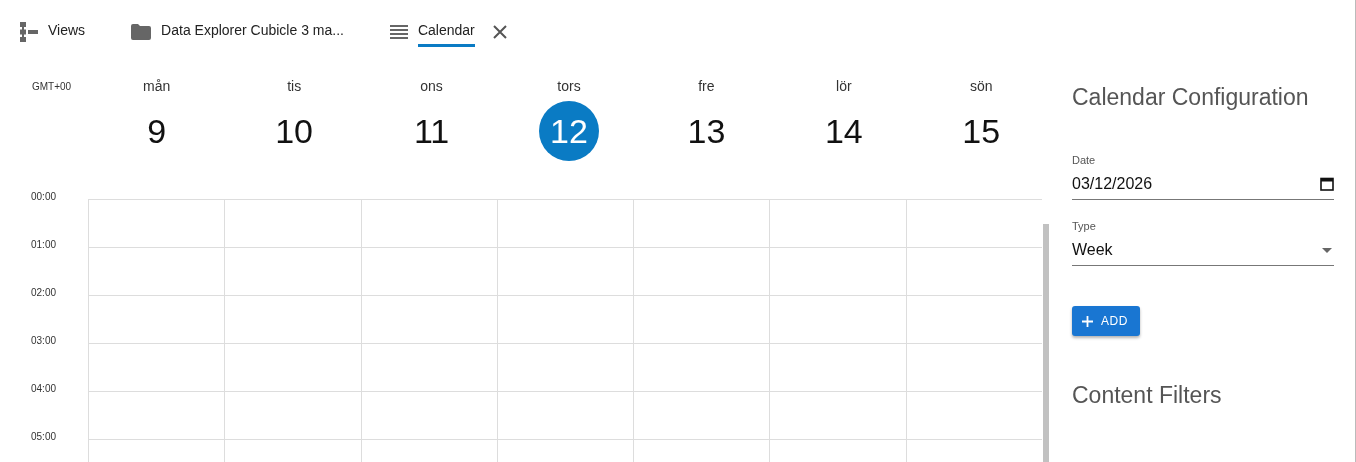  I want to click on panel-title: Calendar Configuration, so click(1191, 97).